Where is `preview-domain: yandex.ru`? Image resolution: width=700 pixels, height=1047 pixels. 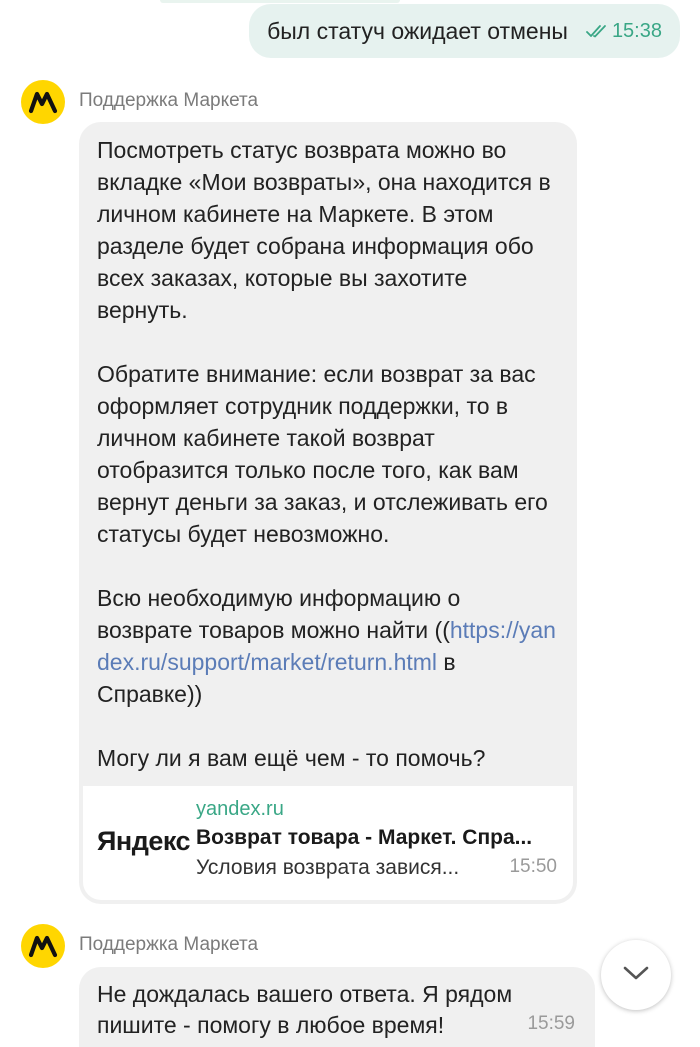
preview-domain: yandex.ru is located at coordinates (240, 809).